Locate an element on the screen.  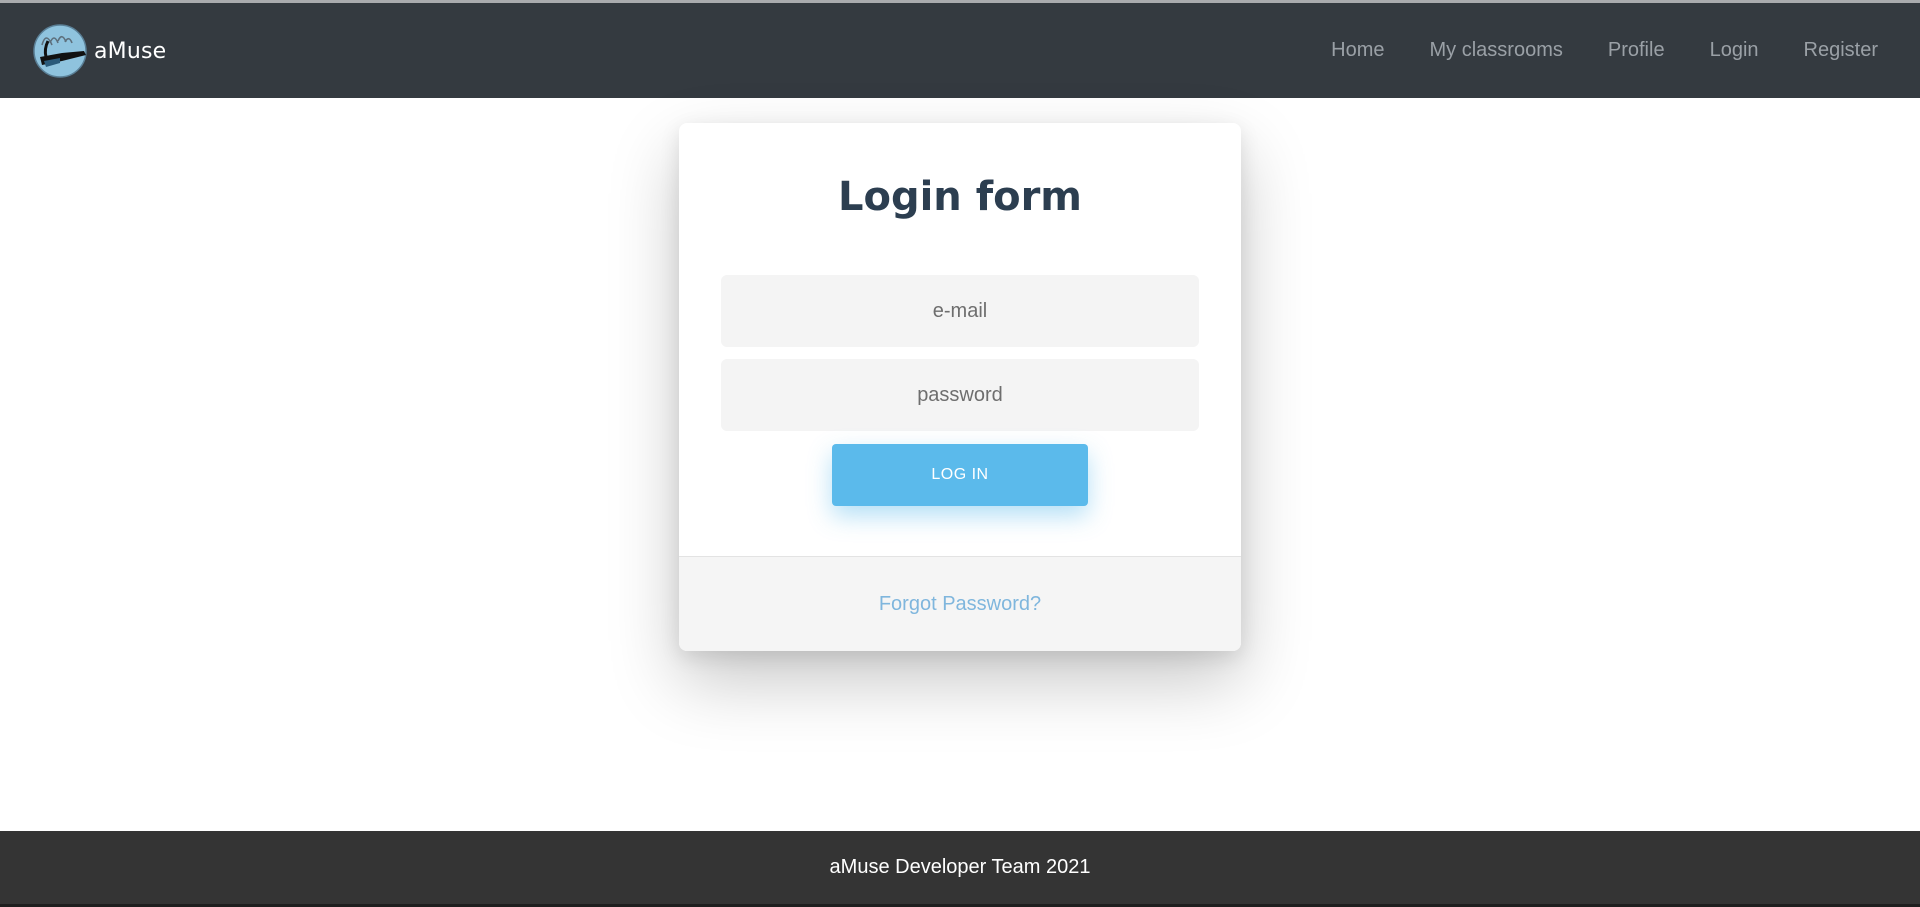
nav-register: Register is located at coordinates (1841, 50).